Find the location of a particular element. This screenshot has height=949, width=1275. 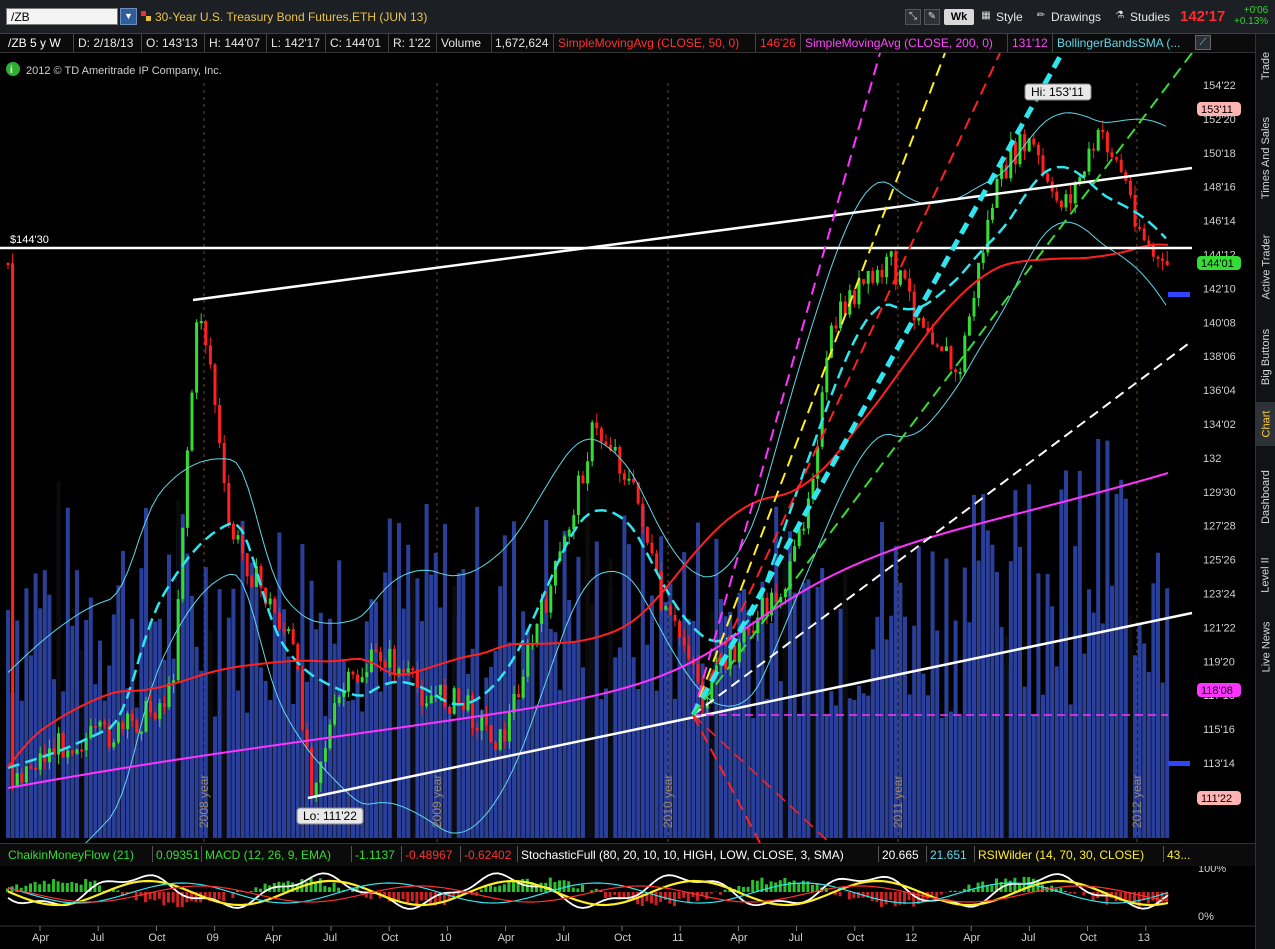

link-icon is located at coordinates (146, 16).